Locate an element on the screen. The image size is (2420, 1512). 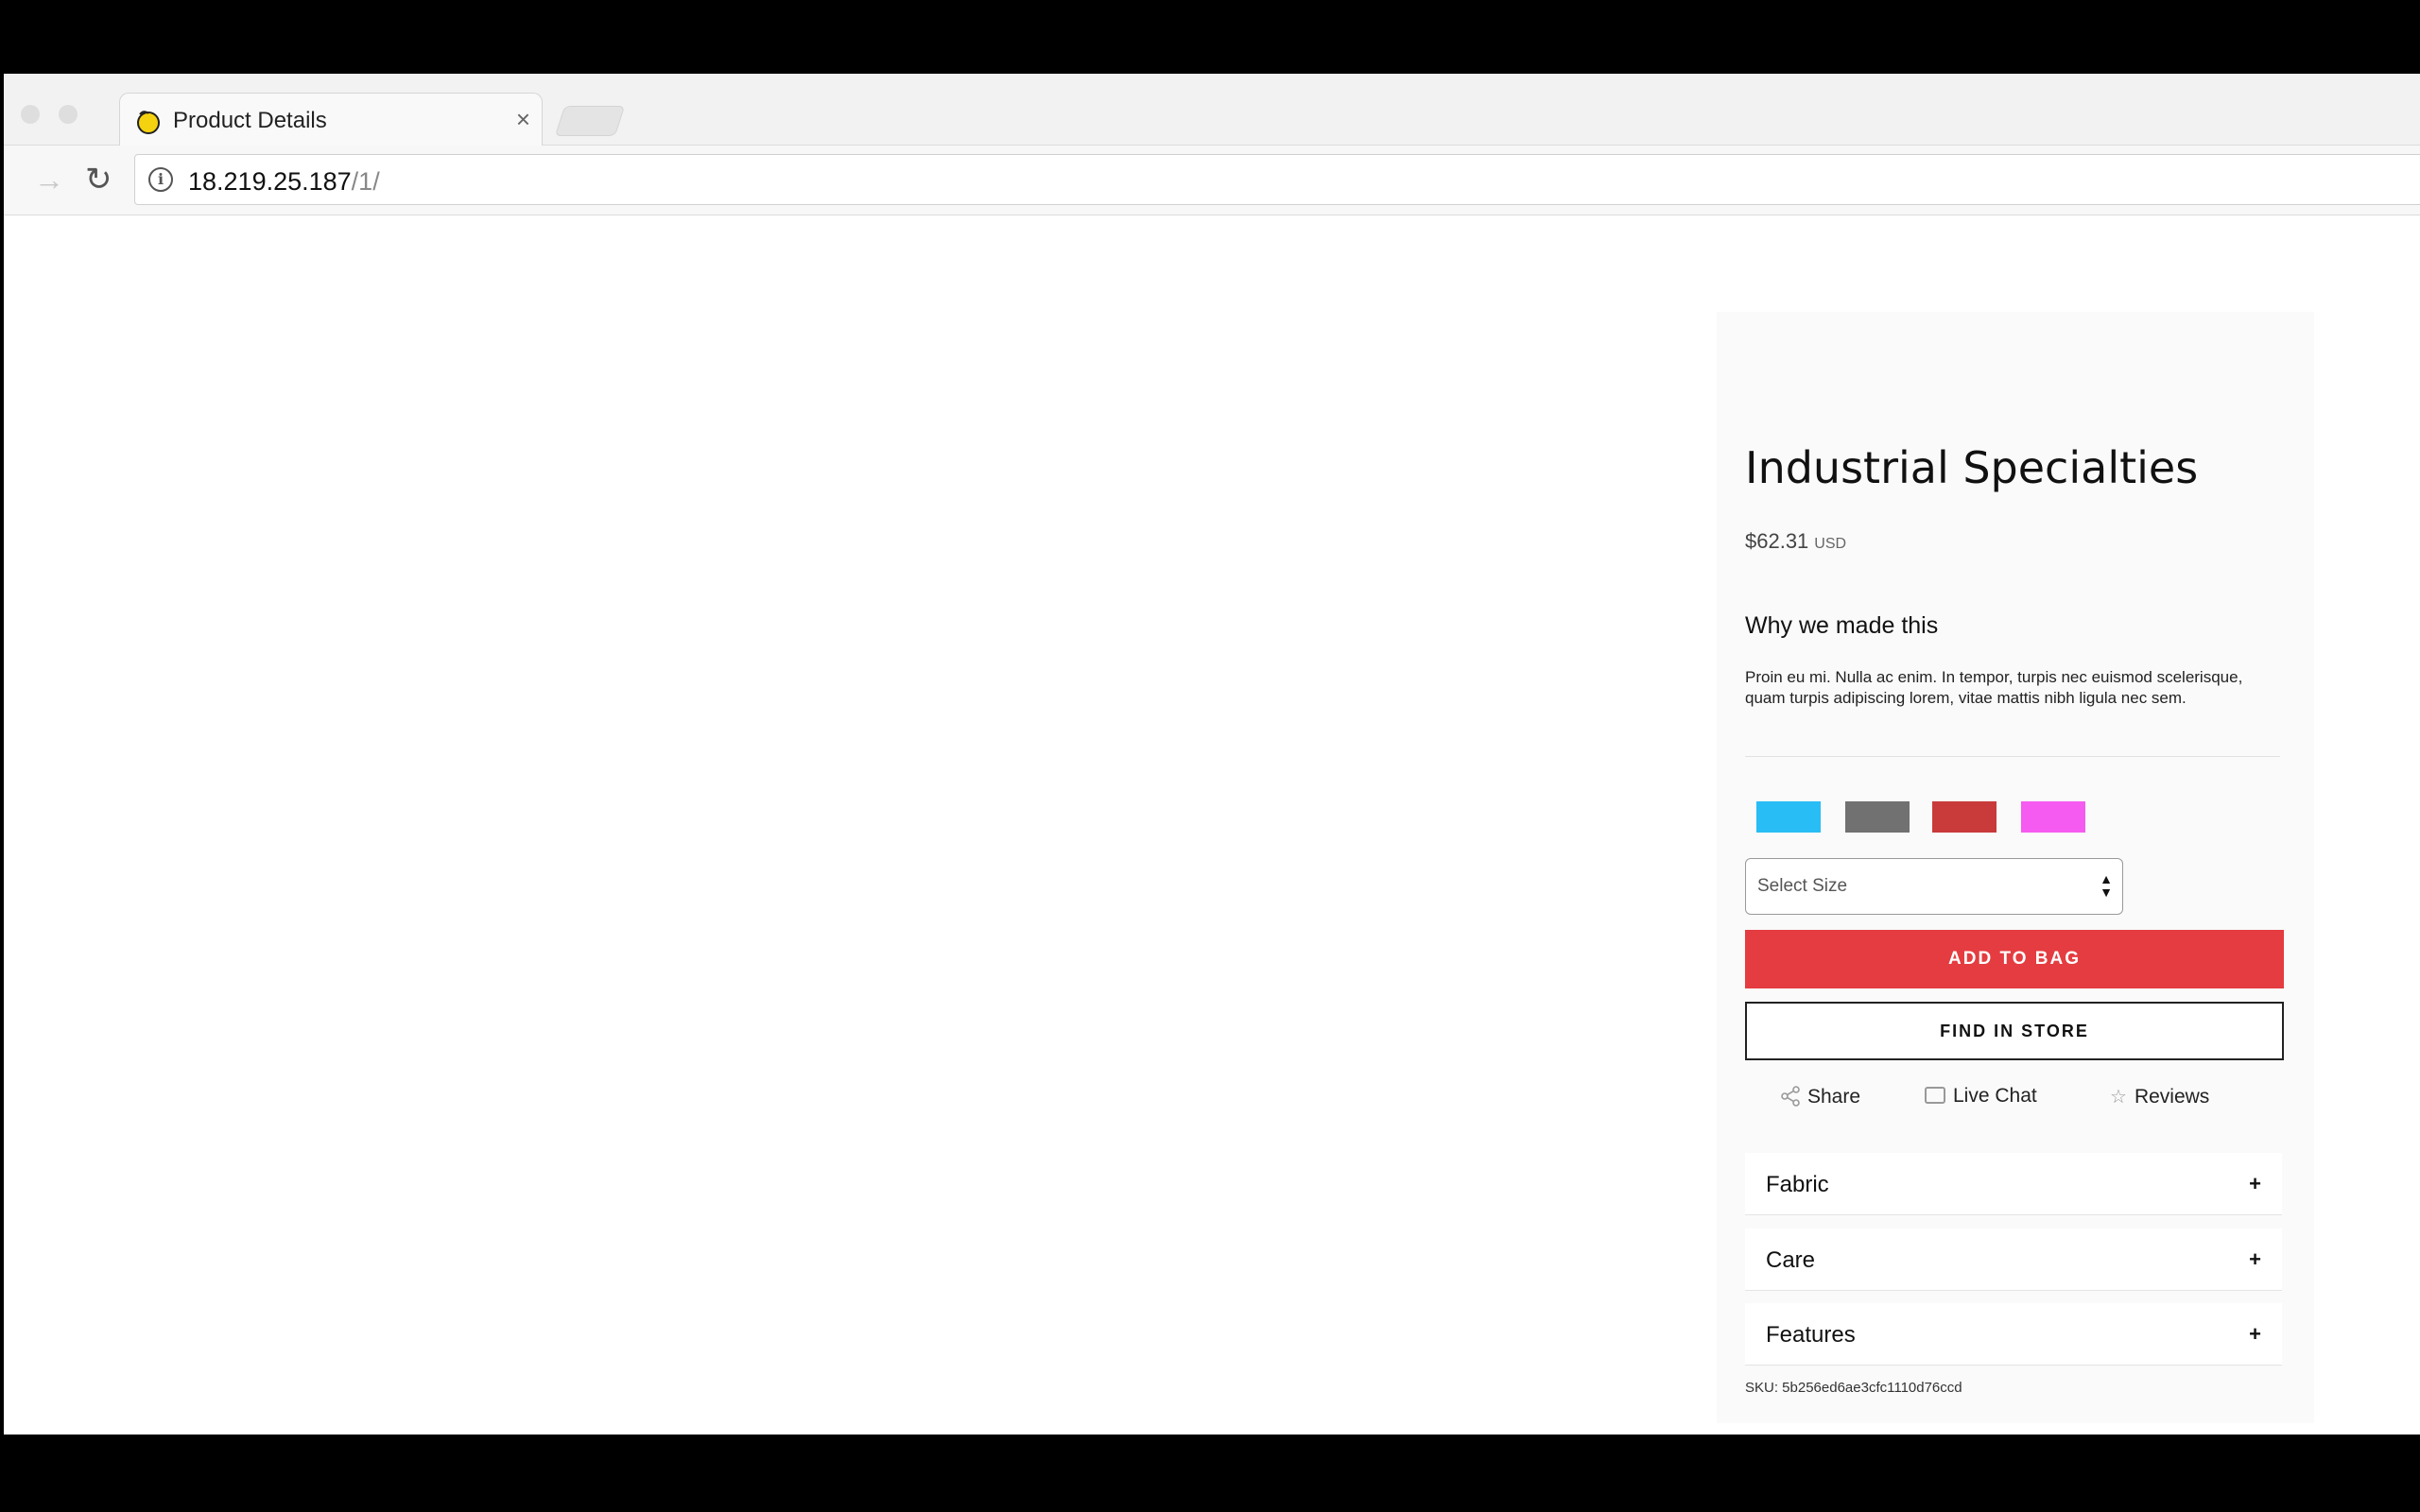
find-in-store-button: FIND IN STORE is located at coordinates (2014, 1031).